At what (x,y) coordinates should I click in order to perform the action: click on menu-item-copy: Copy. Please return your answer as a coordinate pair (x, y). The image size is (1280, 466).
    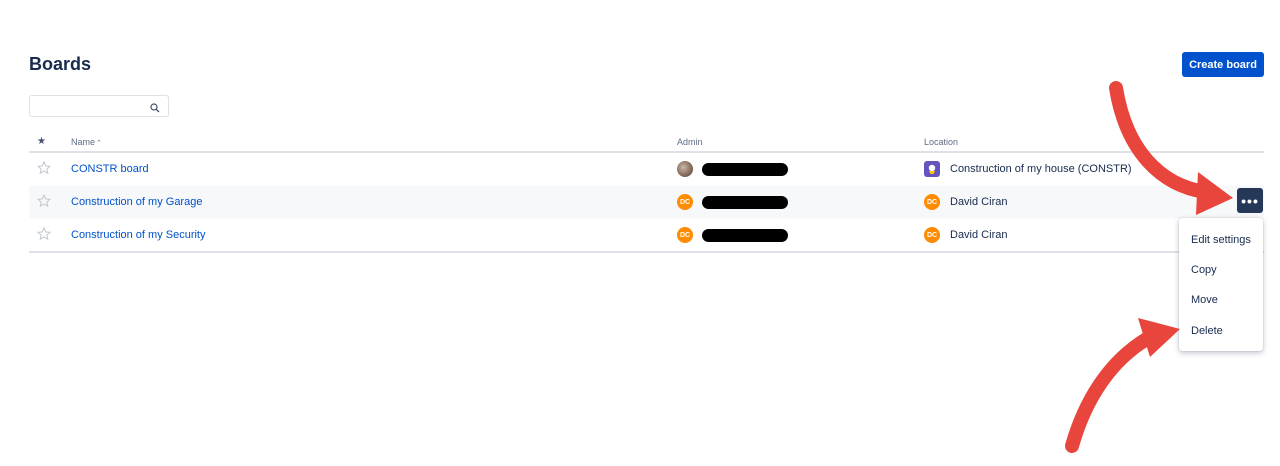
    Looking at the image, I should click on (1221, 270).